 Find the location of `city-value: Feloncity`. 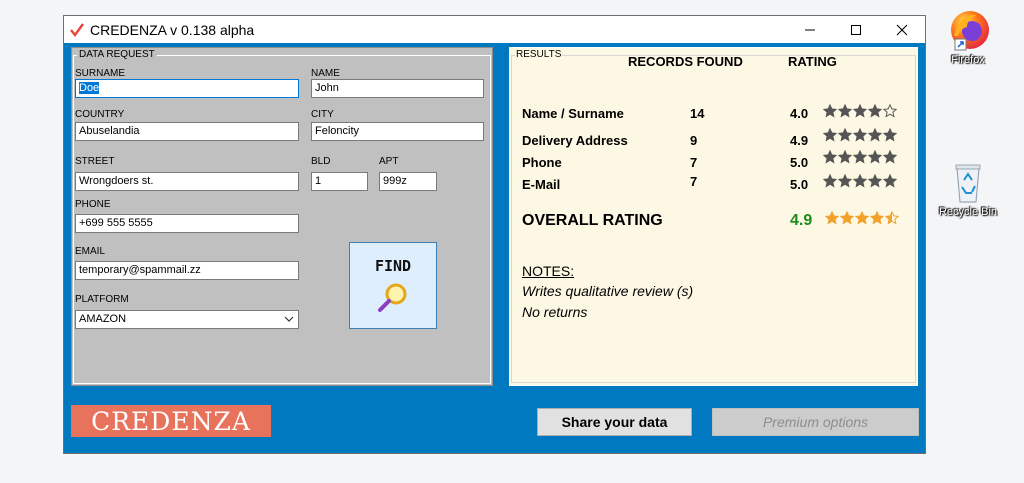

city-value: Feloncity is located at coordinates (337, 131).